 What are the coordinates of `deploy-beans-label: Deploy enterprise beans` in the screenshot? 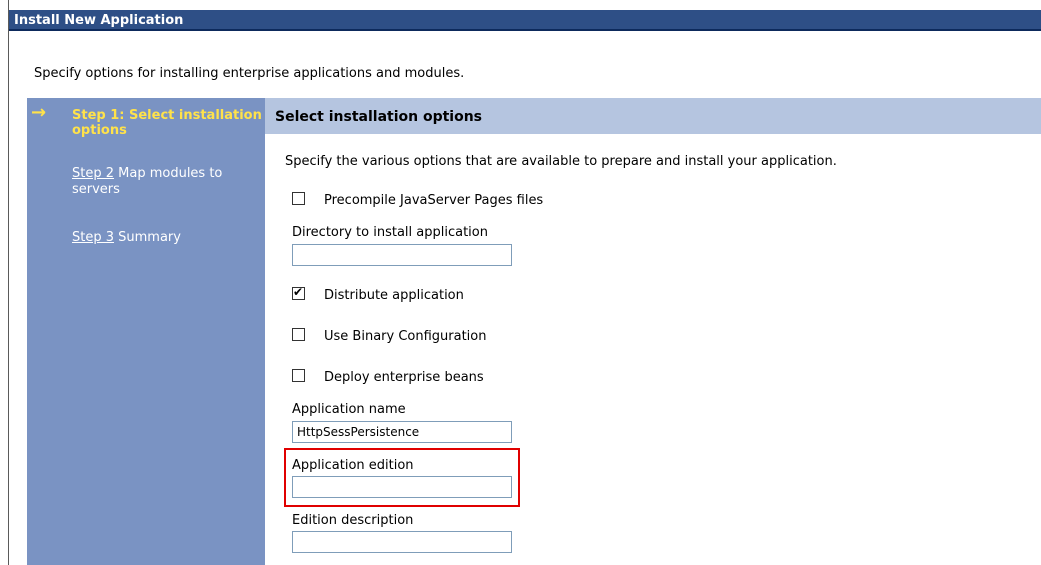 It's located at (404, 377).